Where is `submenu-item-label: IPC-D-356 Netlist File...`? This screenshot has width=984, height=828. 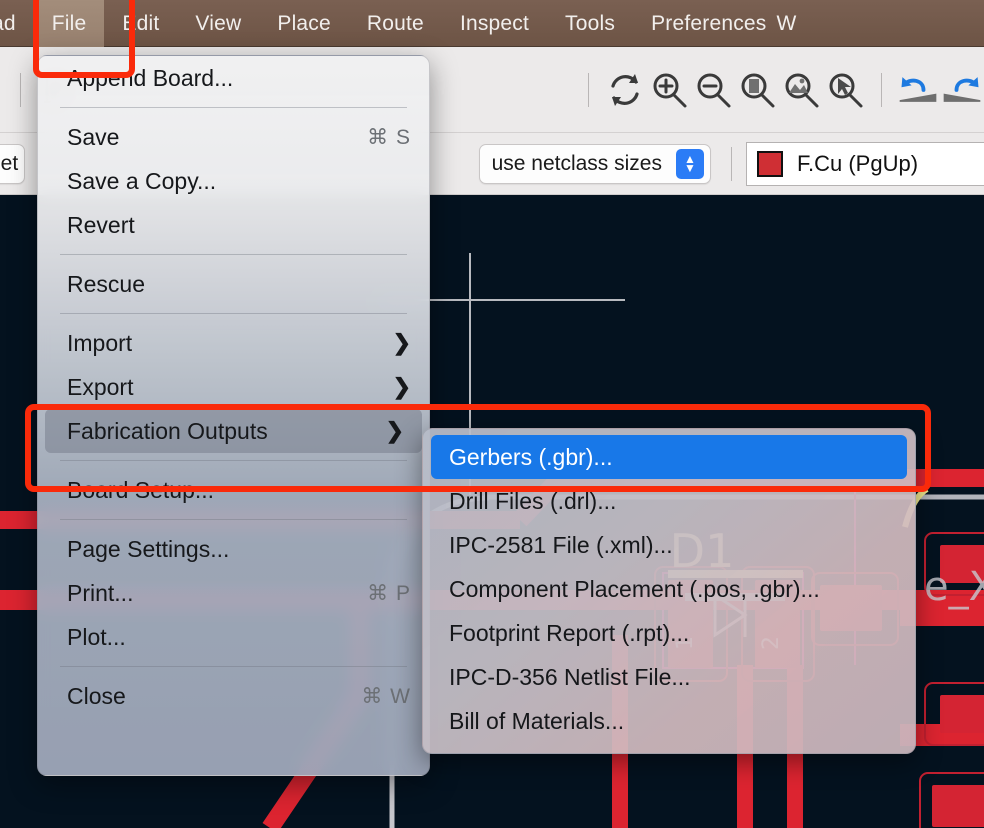 submenu-item-label: IPC-D-356 Netlist File... is located at coordinates (570, 676).